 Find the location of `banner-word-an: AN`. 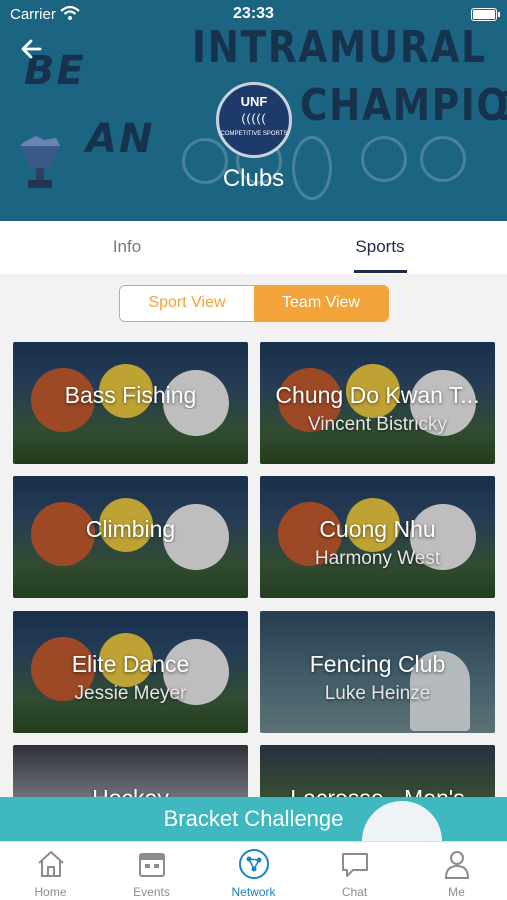

banner-word-an: AN is located at coordinates (120, 139).